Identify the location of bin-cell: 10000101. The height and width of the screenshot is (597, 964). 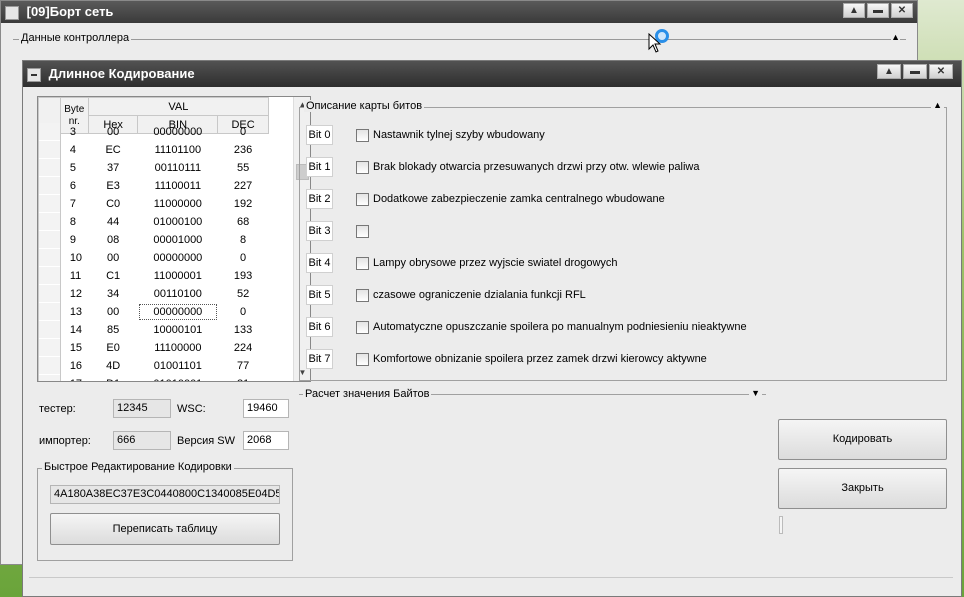
(178, 329).